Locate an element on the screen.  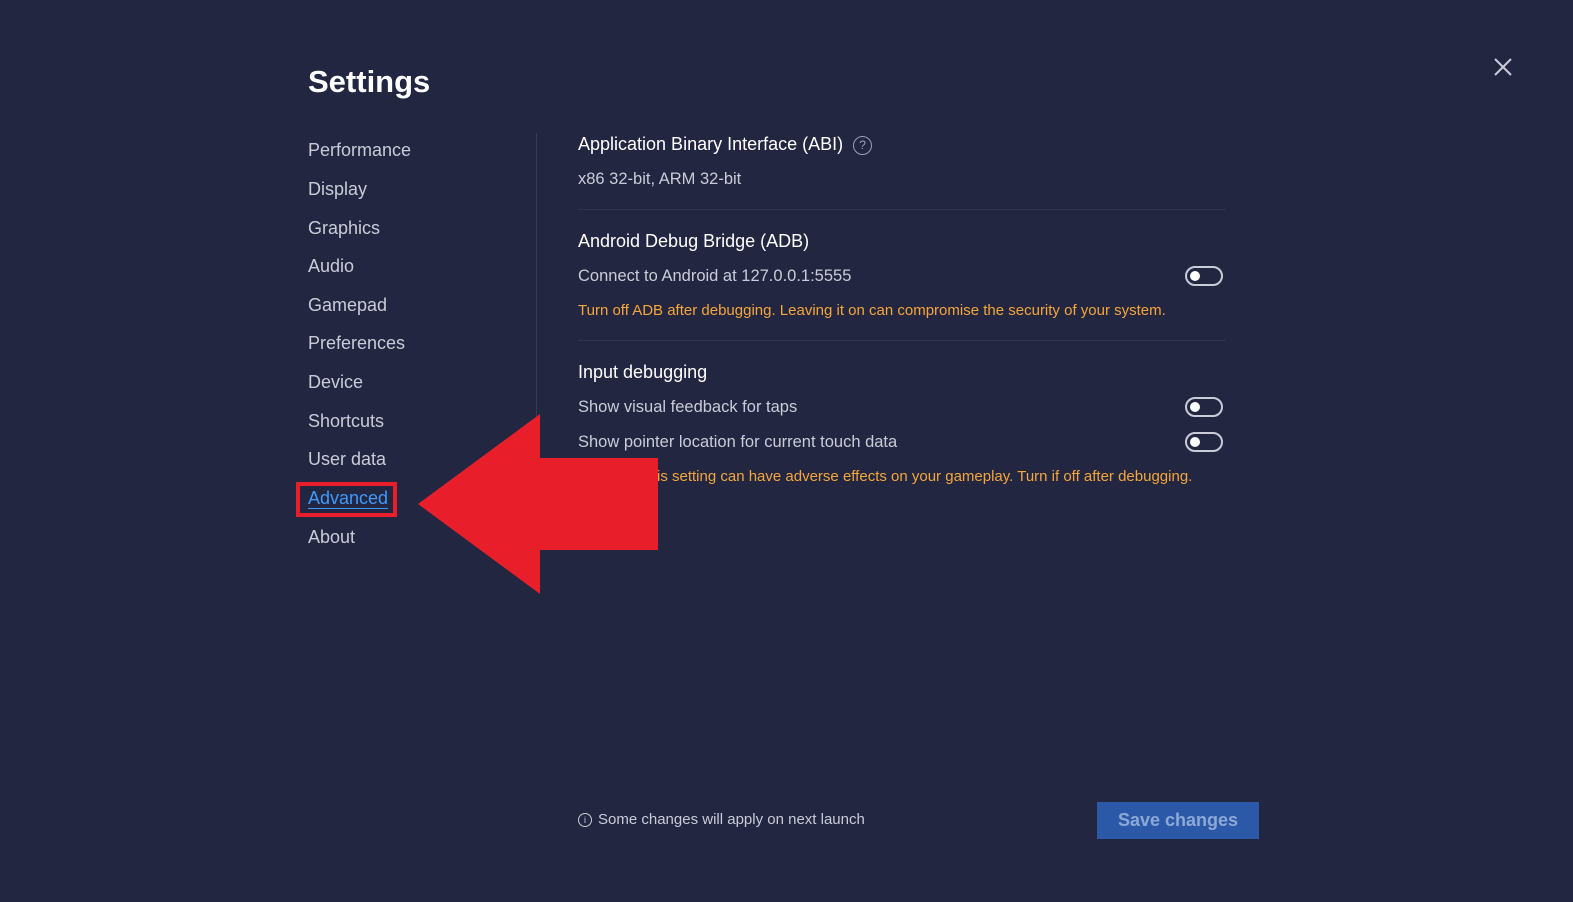
info-circle-icon: i is located at coordinates (585, 820).